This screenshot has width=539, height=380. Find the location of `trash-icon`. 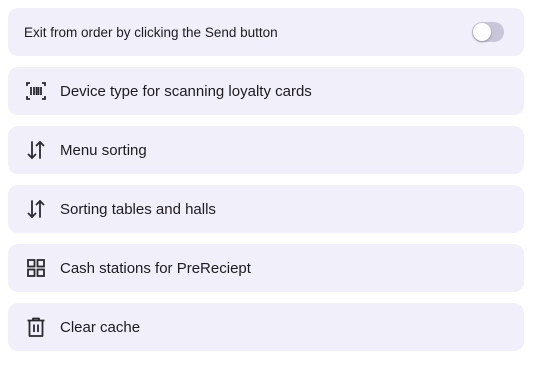

trash-icon is located at coordinates (36, 327).